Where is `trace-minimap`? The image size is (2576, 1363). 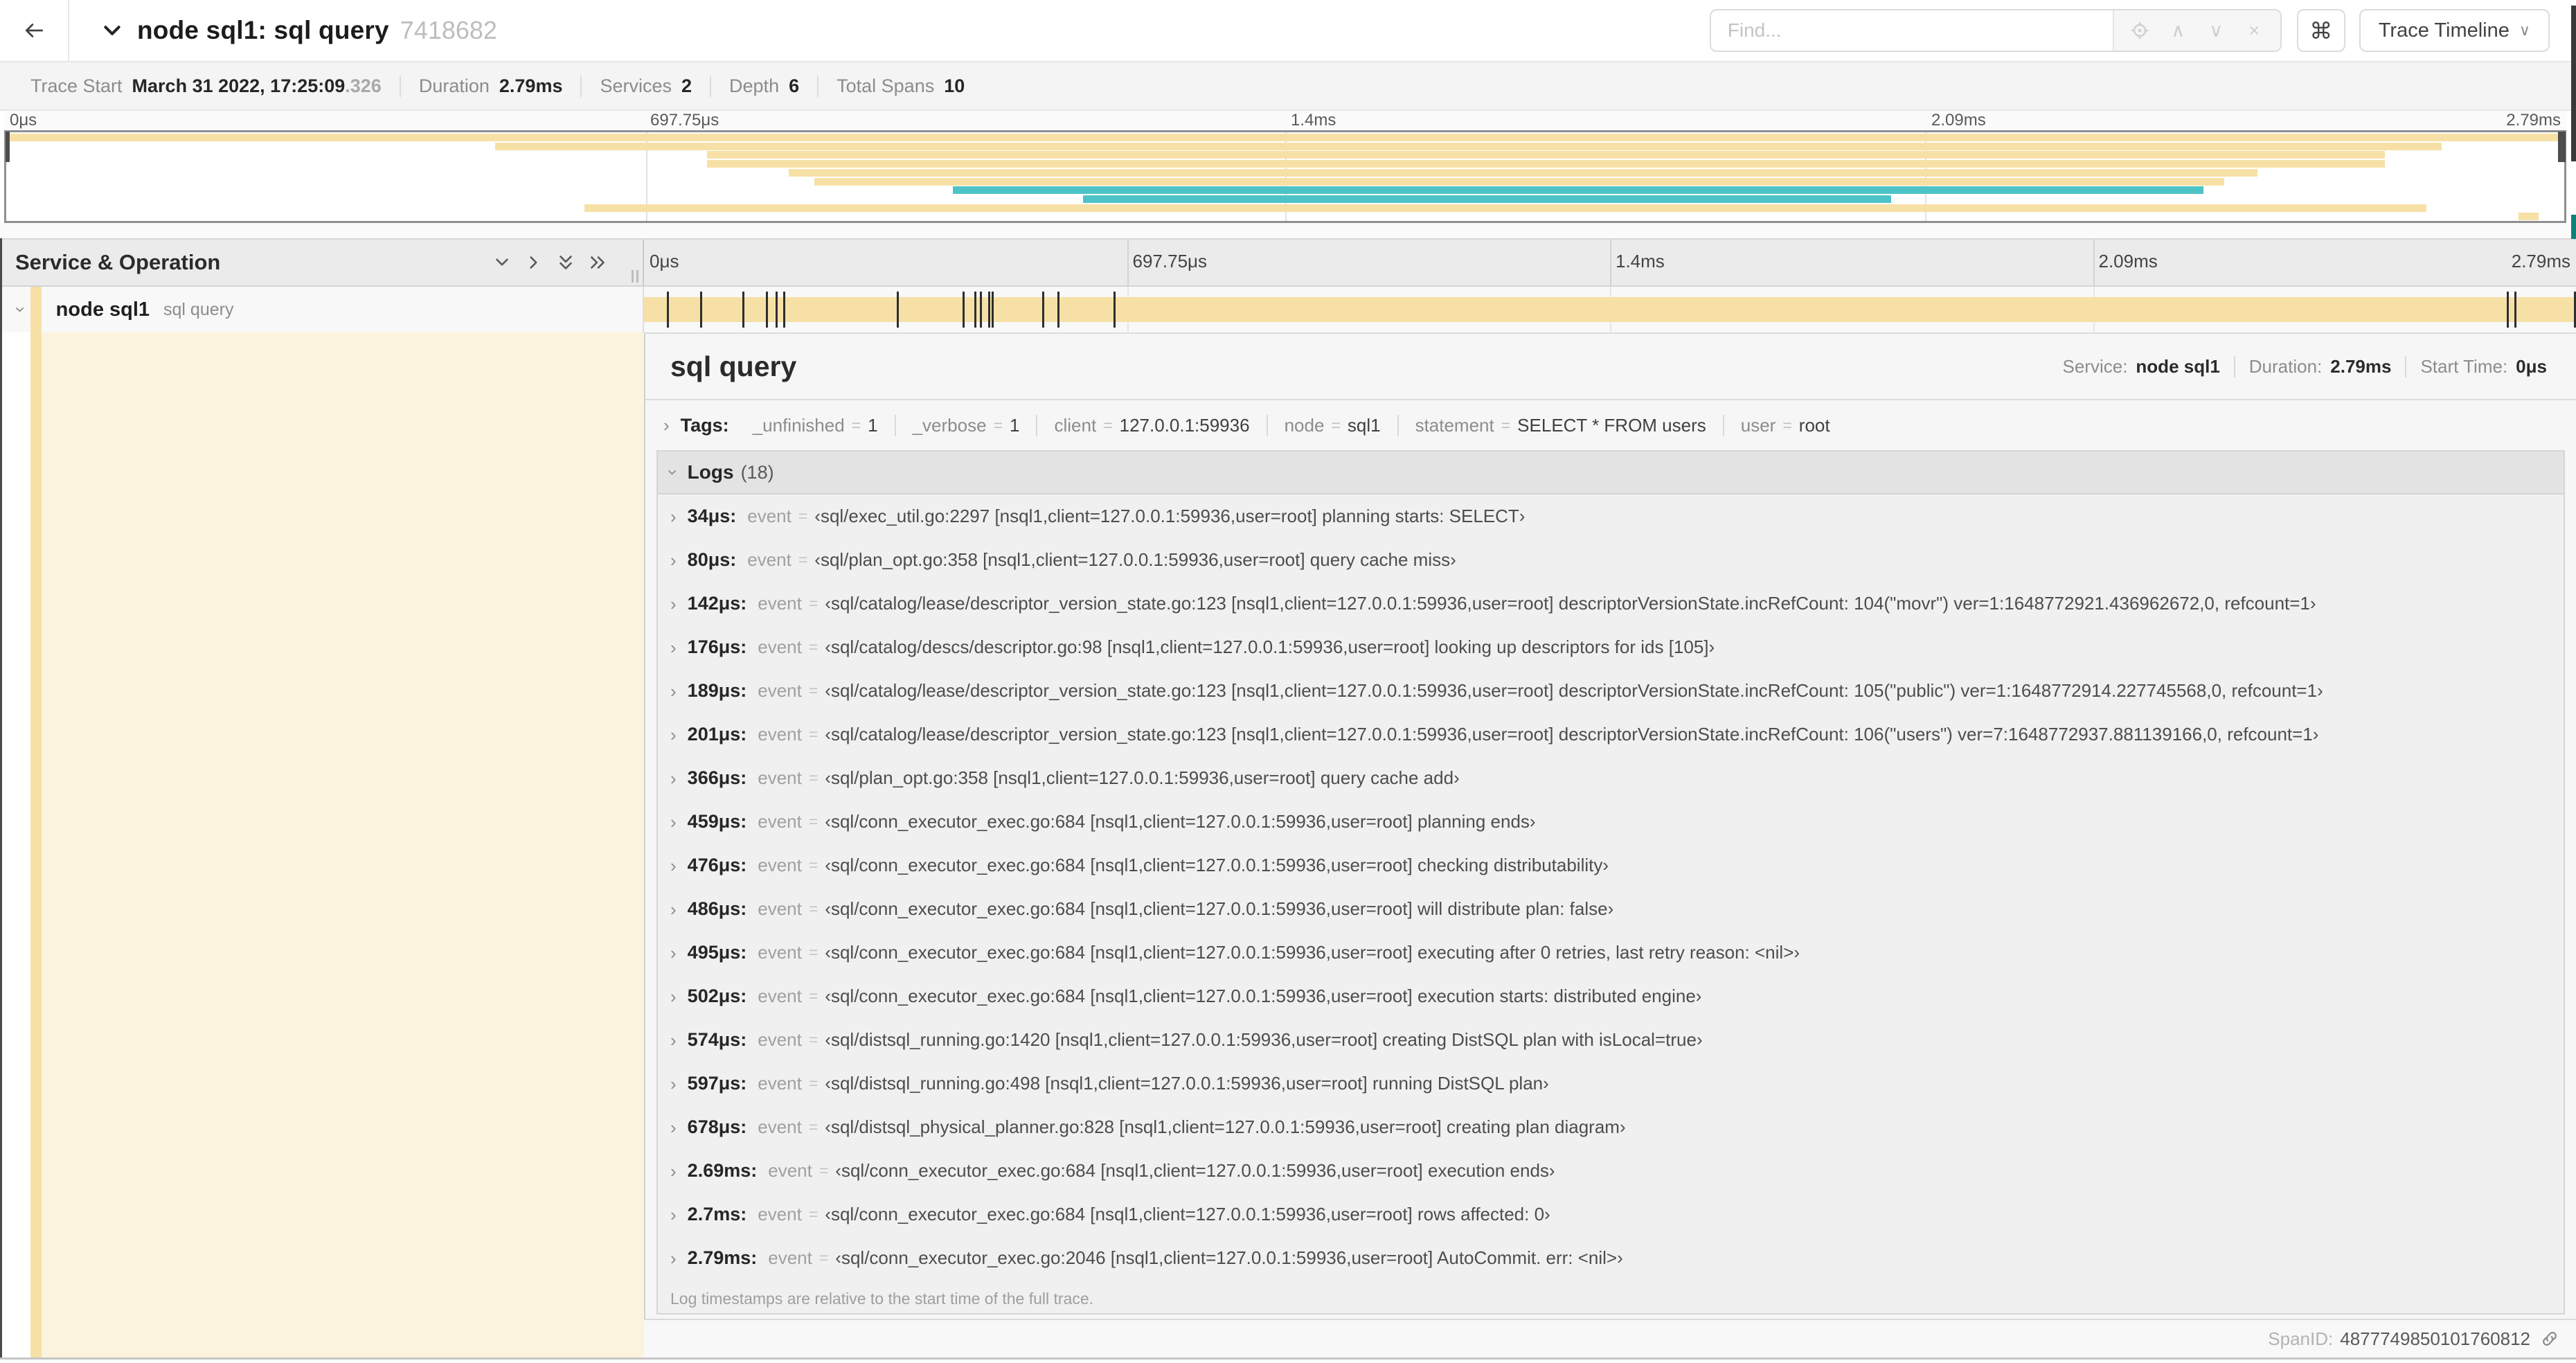 trace-minimap is located at coordinates (1285, 176).